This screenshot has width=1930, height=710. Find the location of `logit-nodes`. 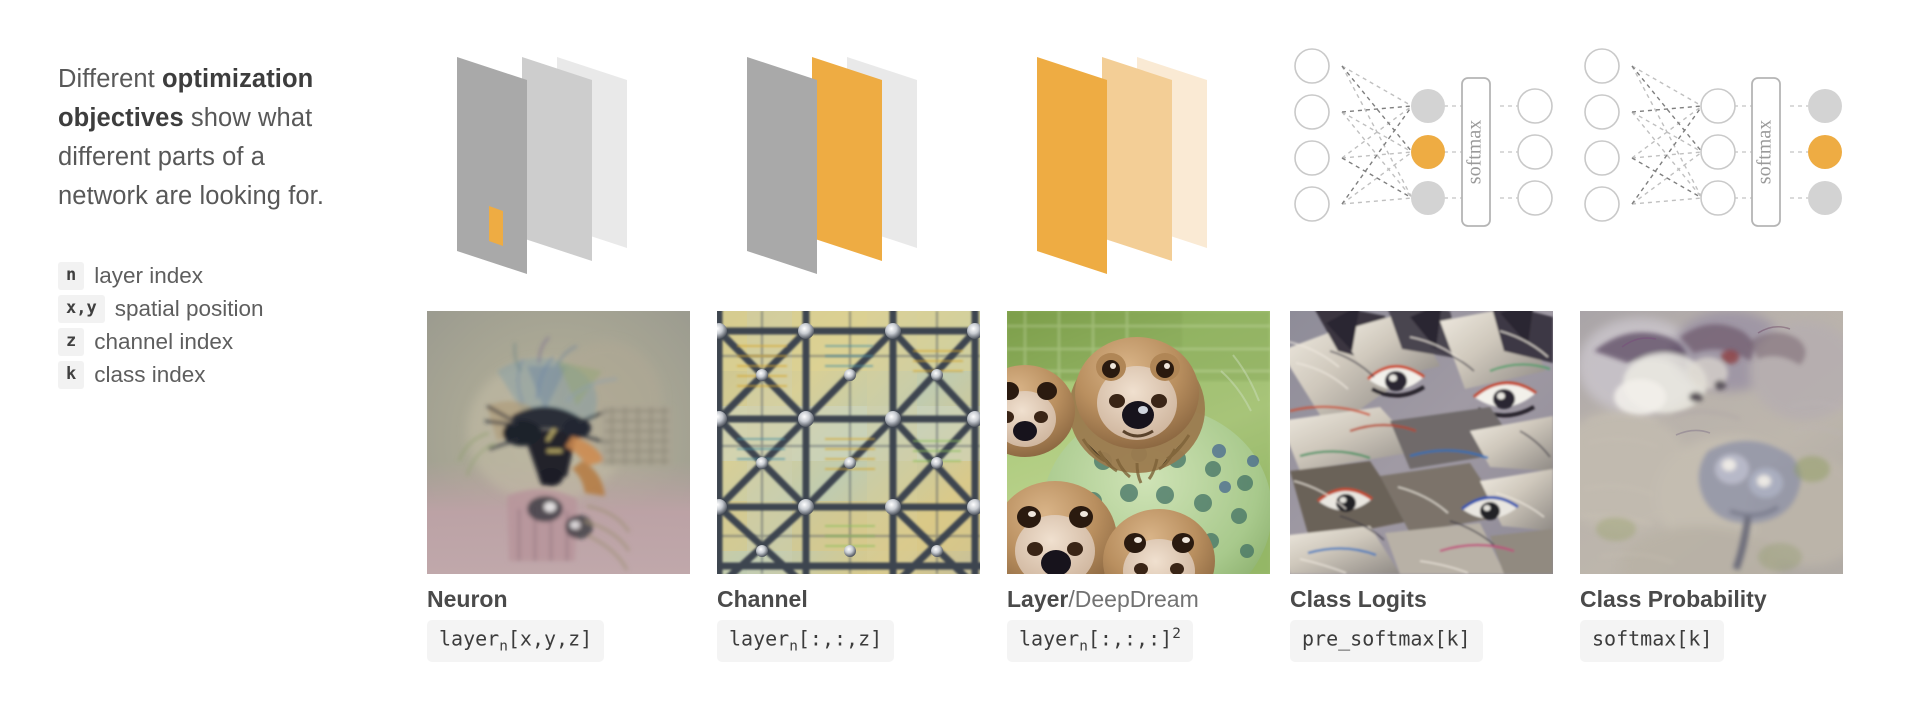

logit-nodes is located at coordinates (1718, 152).